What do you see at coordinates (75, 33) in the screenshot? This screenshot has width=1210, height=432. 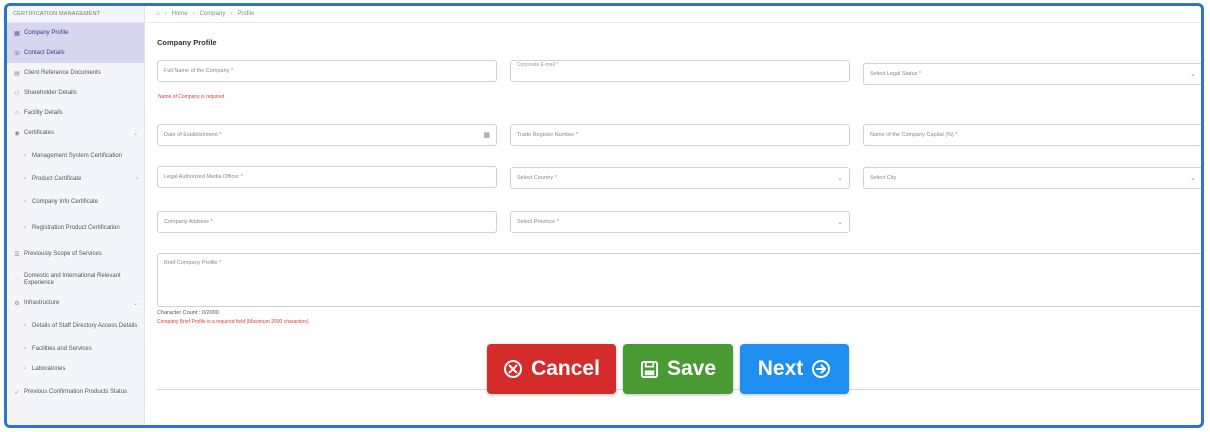 I see `sidebar-item-company-profile: ▦ Company Profile` at bounding box center [75, 33].